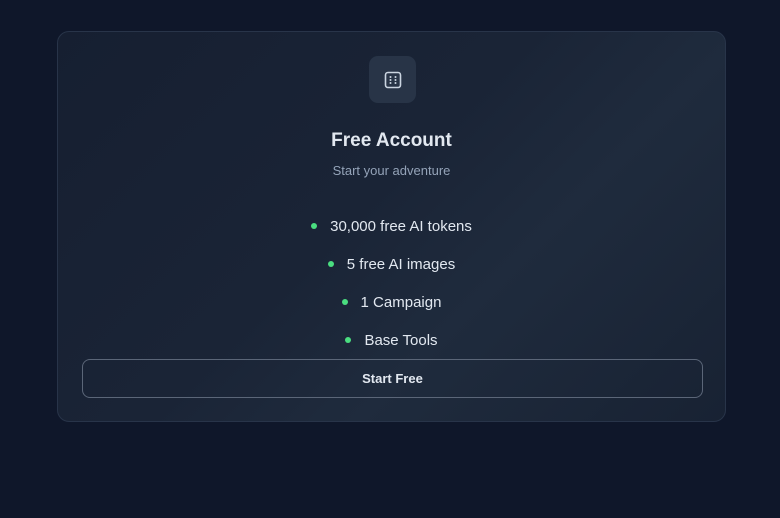  I want to click on feature-label: 5 free AI images, so click(401, 264).